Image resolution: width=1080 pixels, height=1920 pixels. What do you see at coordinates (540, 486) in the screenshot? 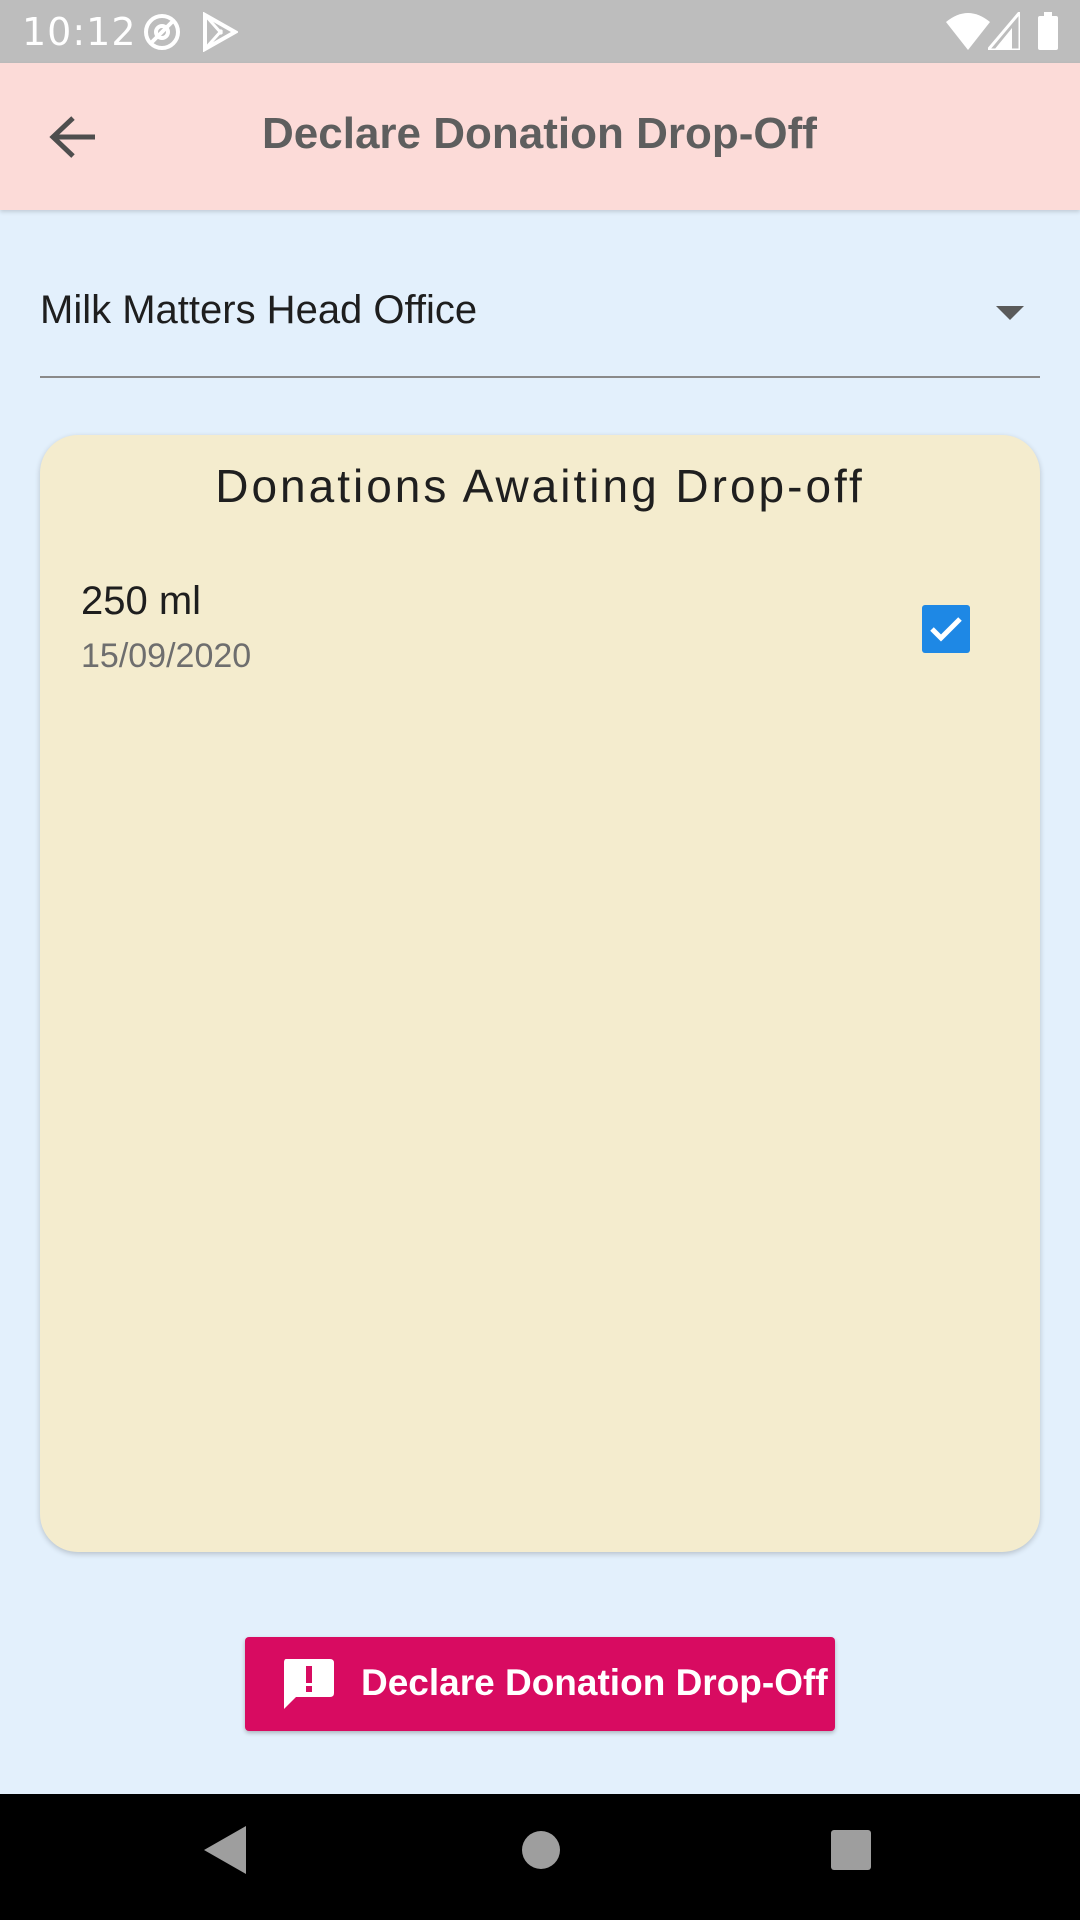
I see `card-title: Donations Awaiting Drop-off` at bounding box center [540, 486].